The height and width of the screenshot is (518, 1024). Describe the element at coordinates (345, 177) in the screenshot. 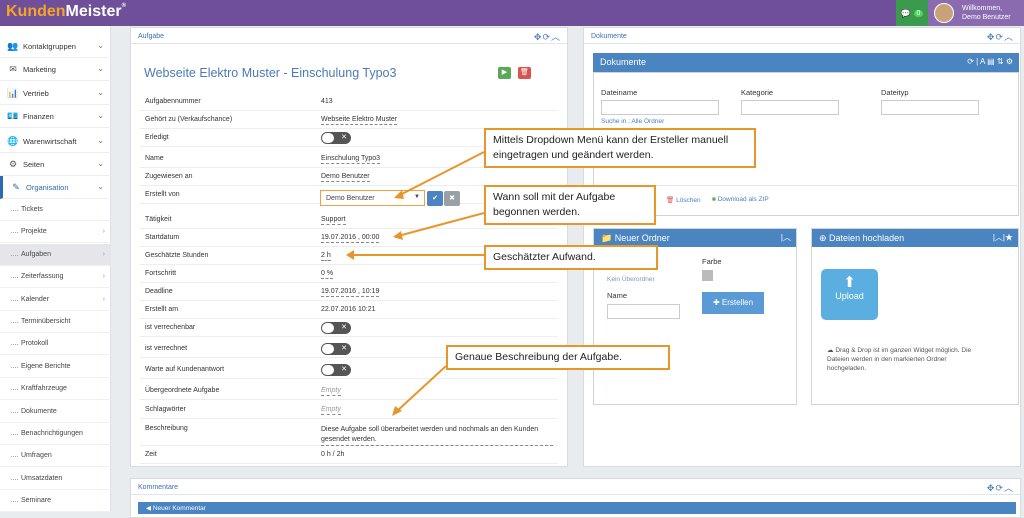

I see `field-value: Demo Benutzer` at that location.